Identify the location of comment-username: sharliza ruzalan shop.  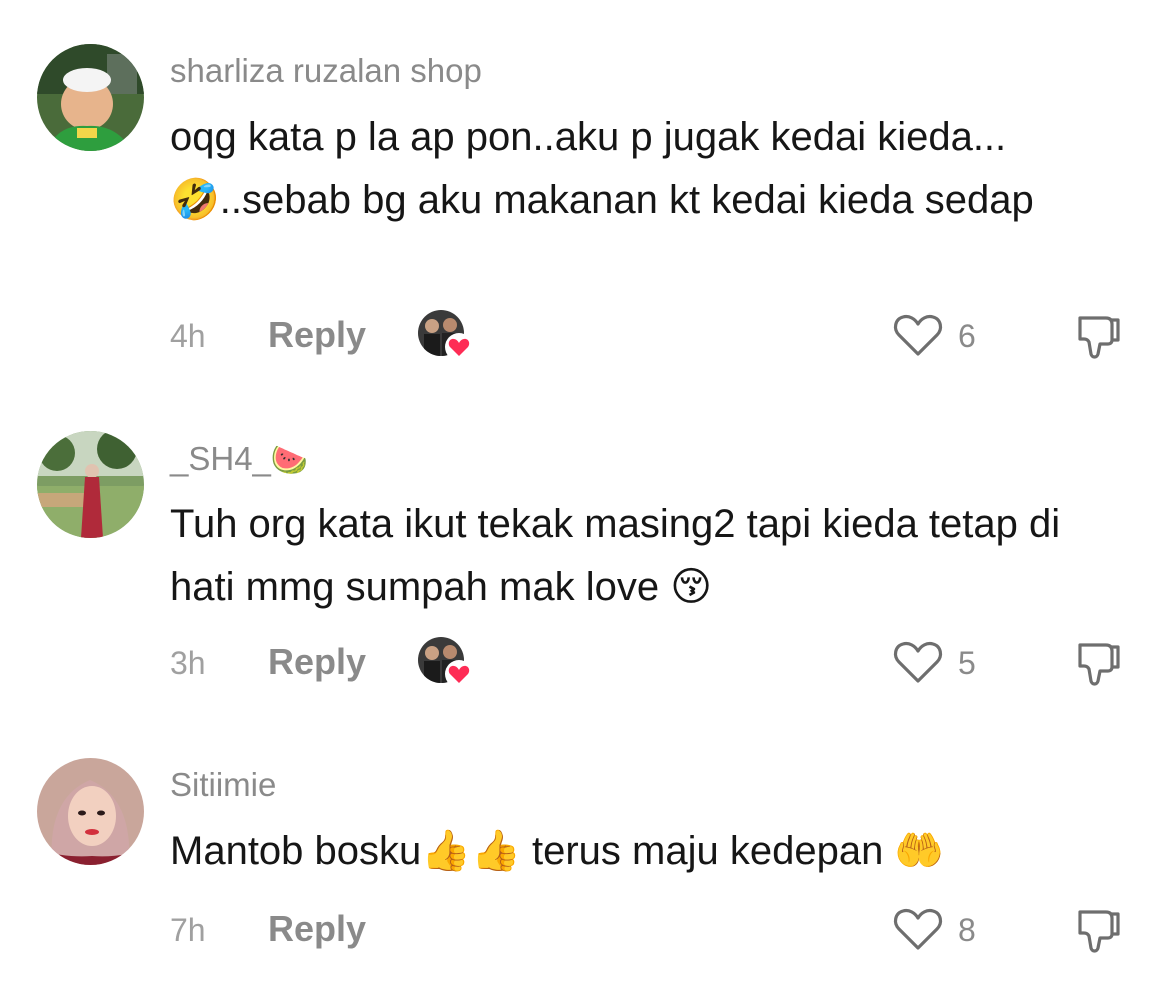
(326, 71).